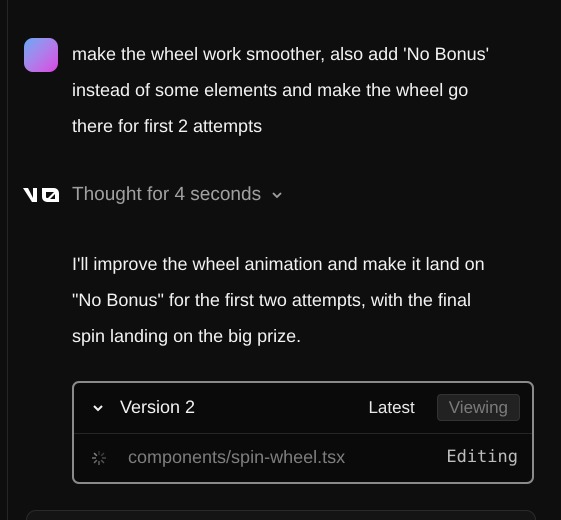 The height and width of the screenshot is (520, 561). What do you see at coordinates (237, 457) in the screenshot?
I see `file-path: components/spin-wheel.tsx` at bounding box center [237, 457].